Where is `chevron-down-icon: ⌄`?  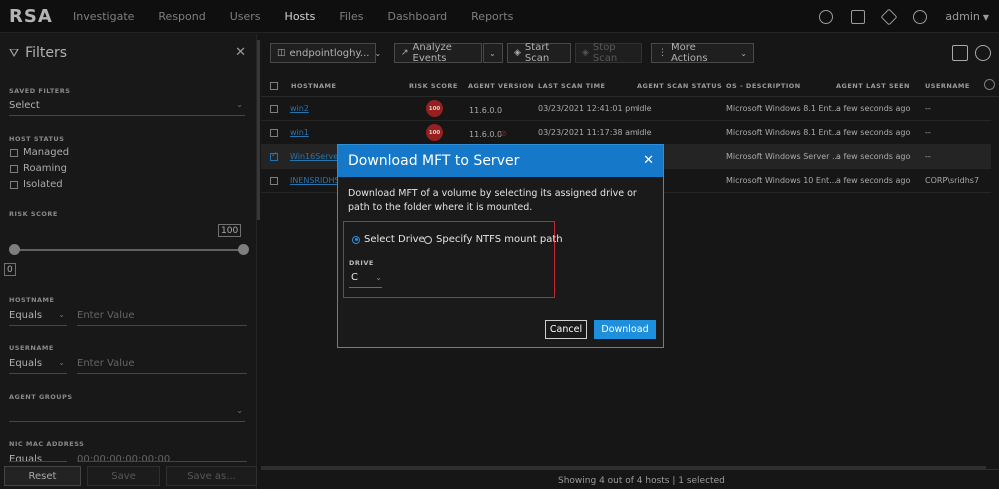 chevron-down-icon: ⌄ is located at coordinates (378, 277).